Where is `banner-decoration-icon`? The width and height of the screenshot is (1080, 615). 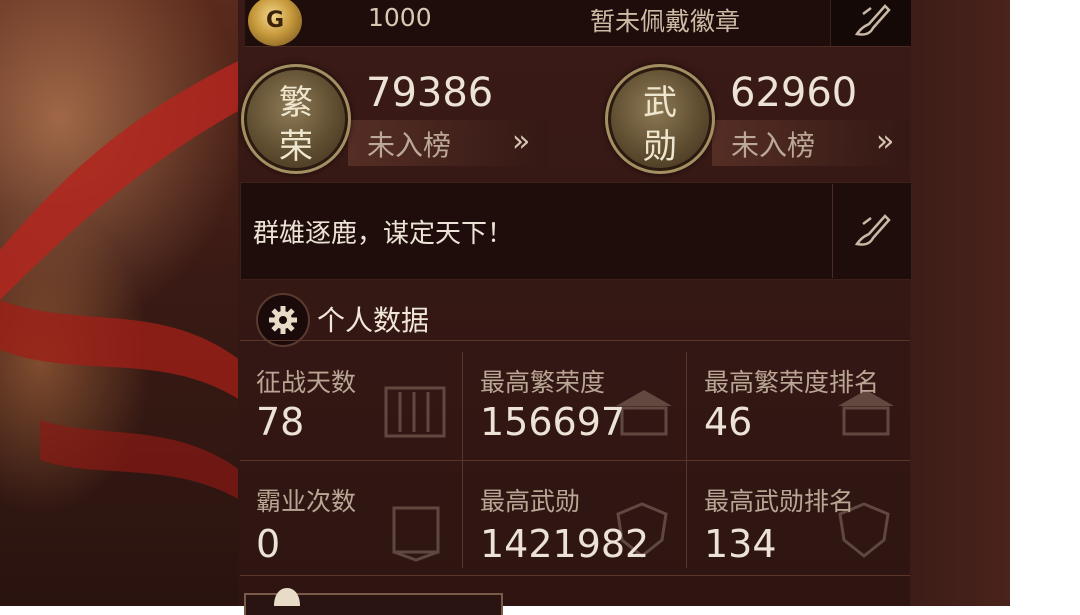 banner-decoration-icon is located at coordinates (416, 534).